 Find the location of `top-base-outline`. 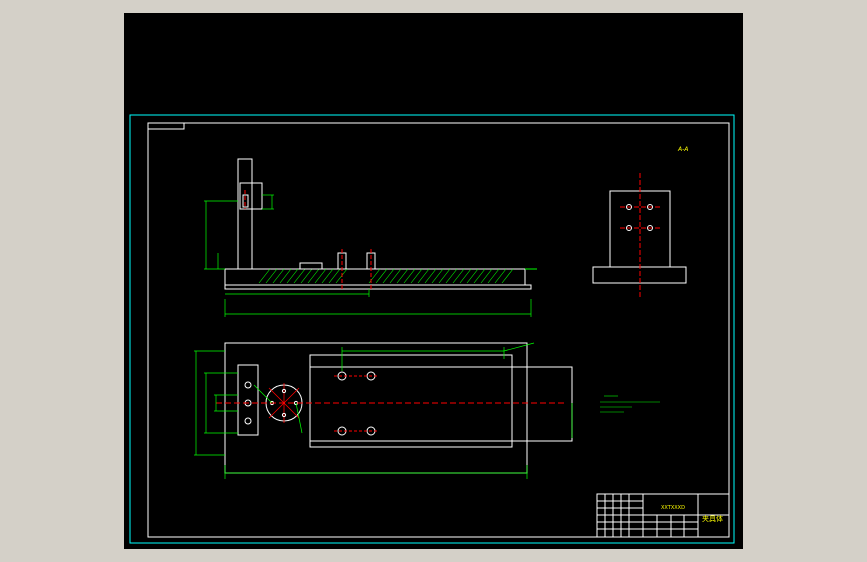

top-base-outline is located at coordinates (376, 408).